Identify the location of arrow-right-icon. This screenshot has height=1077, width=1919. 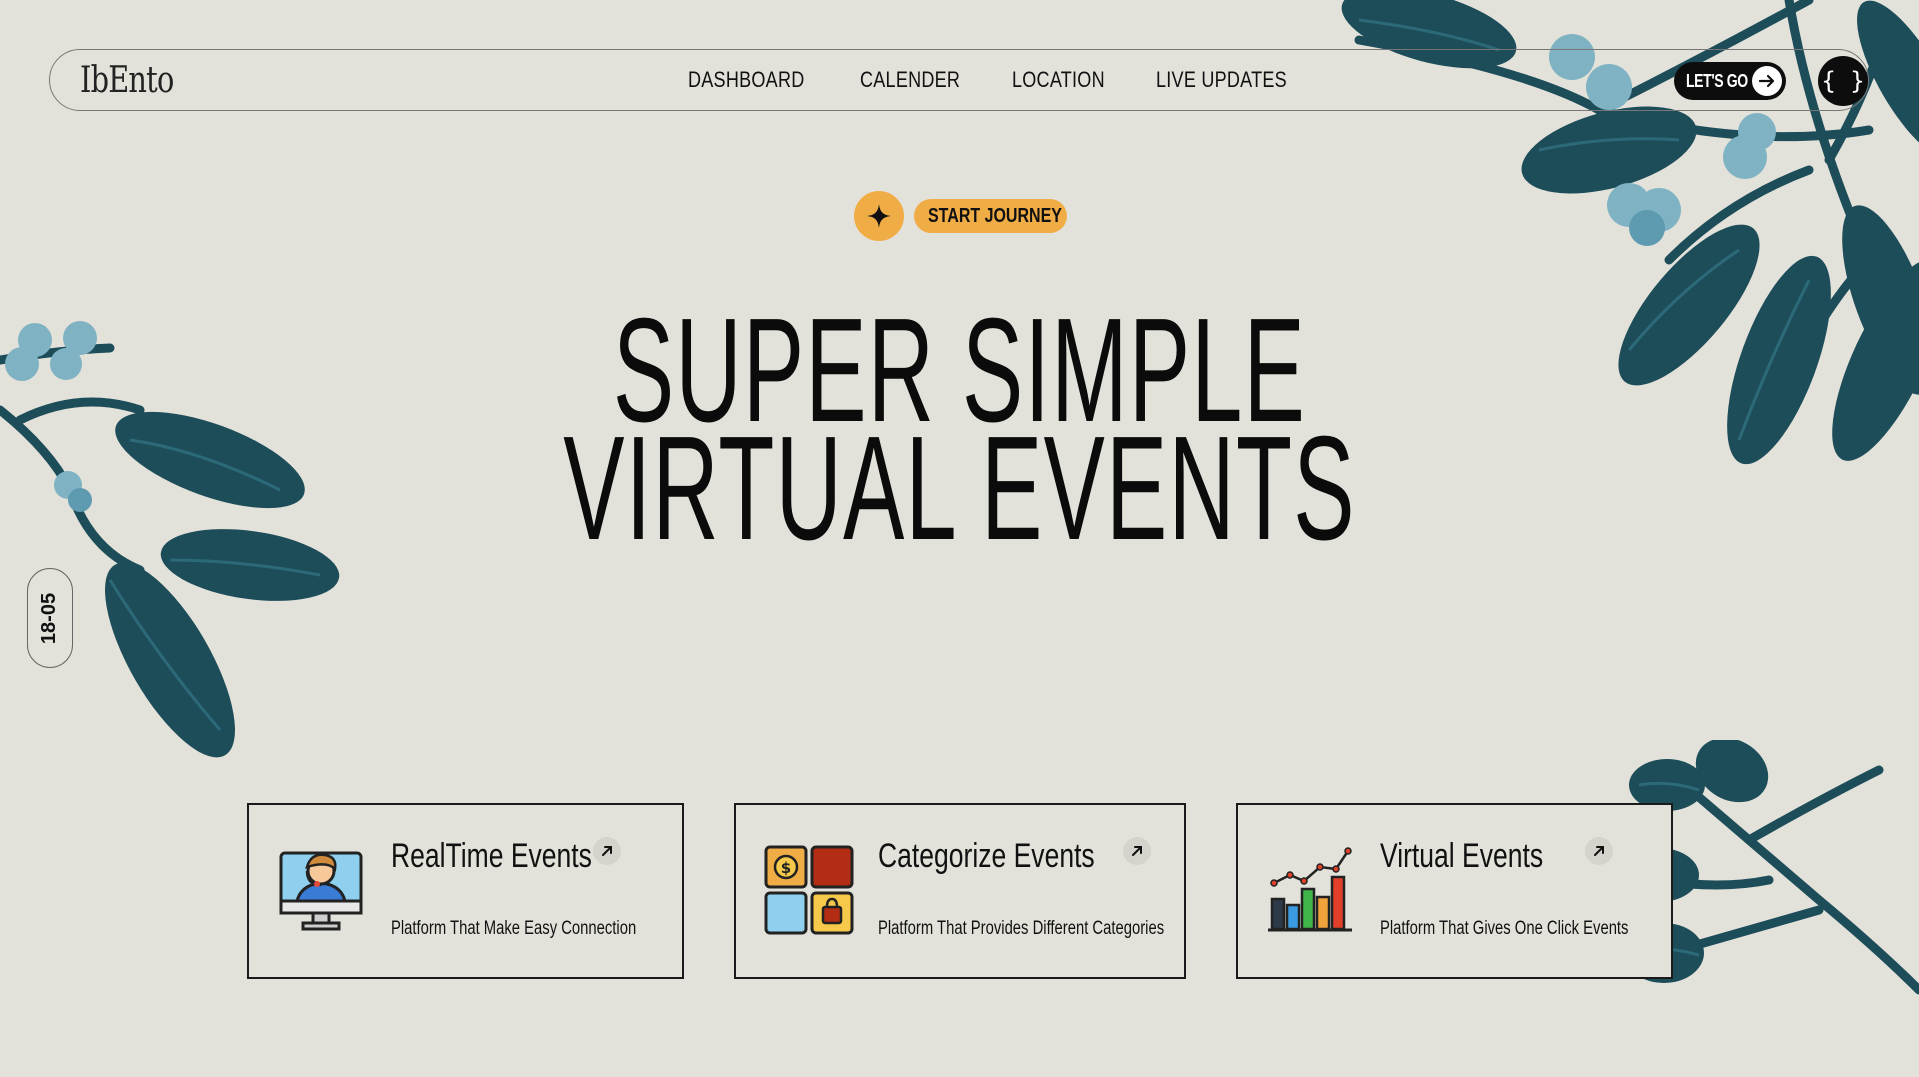
(1767, 81).